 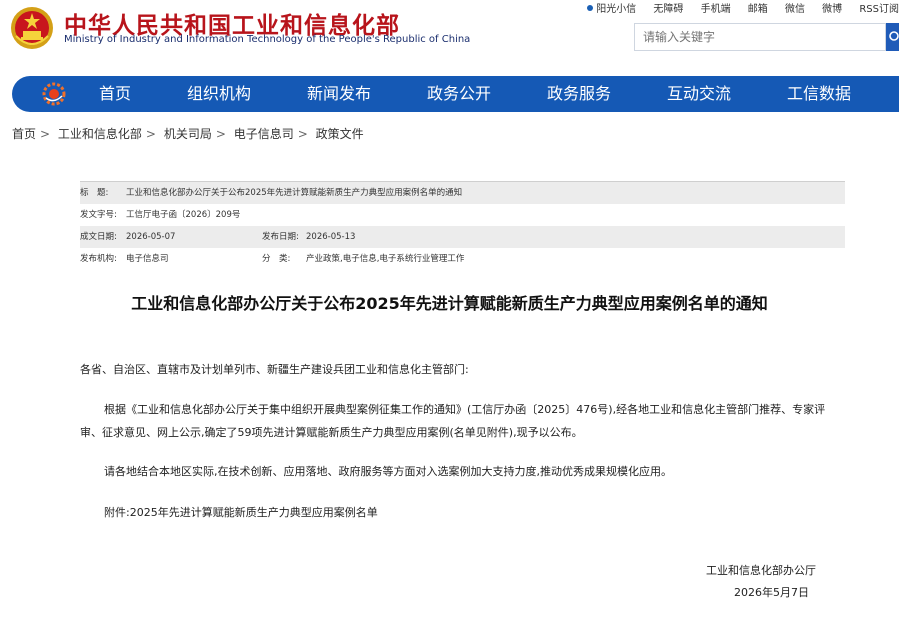 What do you see at coordinates (459, 94) in the screenshot?
I see `nav-item-government-affairs: 政务公开` at bounding box center [459, 94].